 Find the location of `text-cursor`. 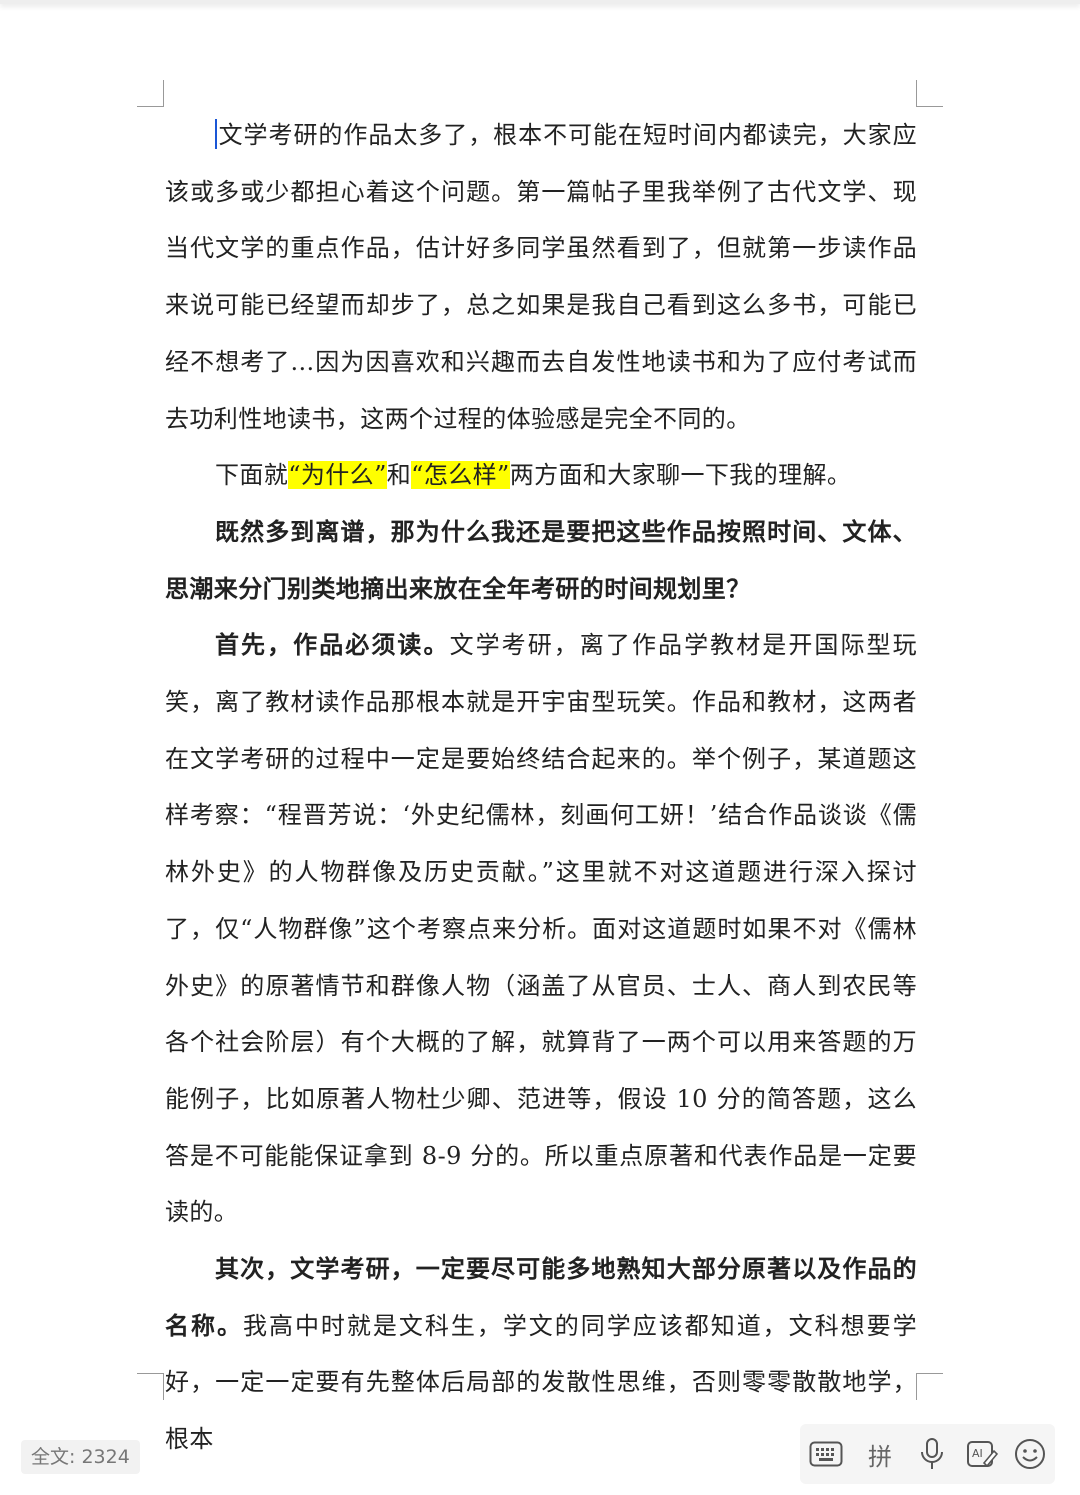

text-cursor is located at coordinates (216, 134).